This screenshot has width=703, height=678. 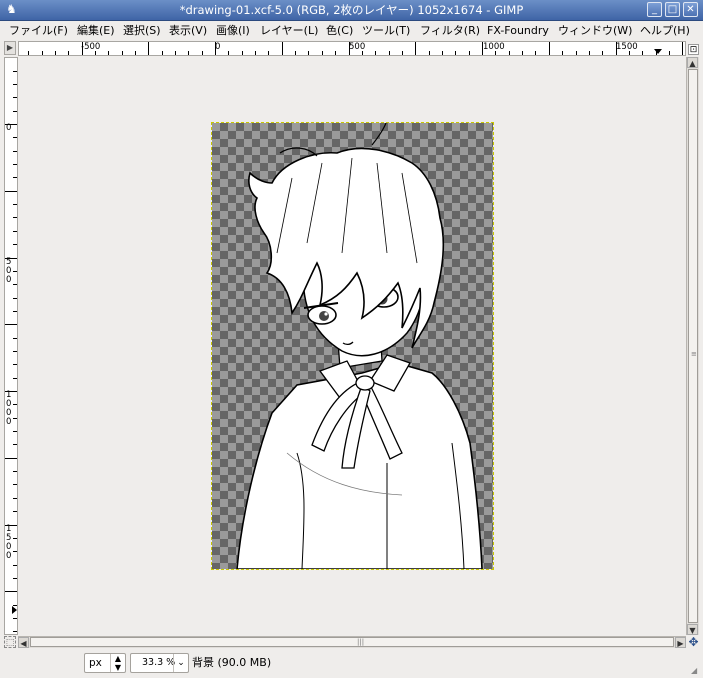 What do you see at coordinates (694, 354) in the screenshot?
I see `grip-icon: ≡` at bounding box center [694, 354].